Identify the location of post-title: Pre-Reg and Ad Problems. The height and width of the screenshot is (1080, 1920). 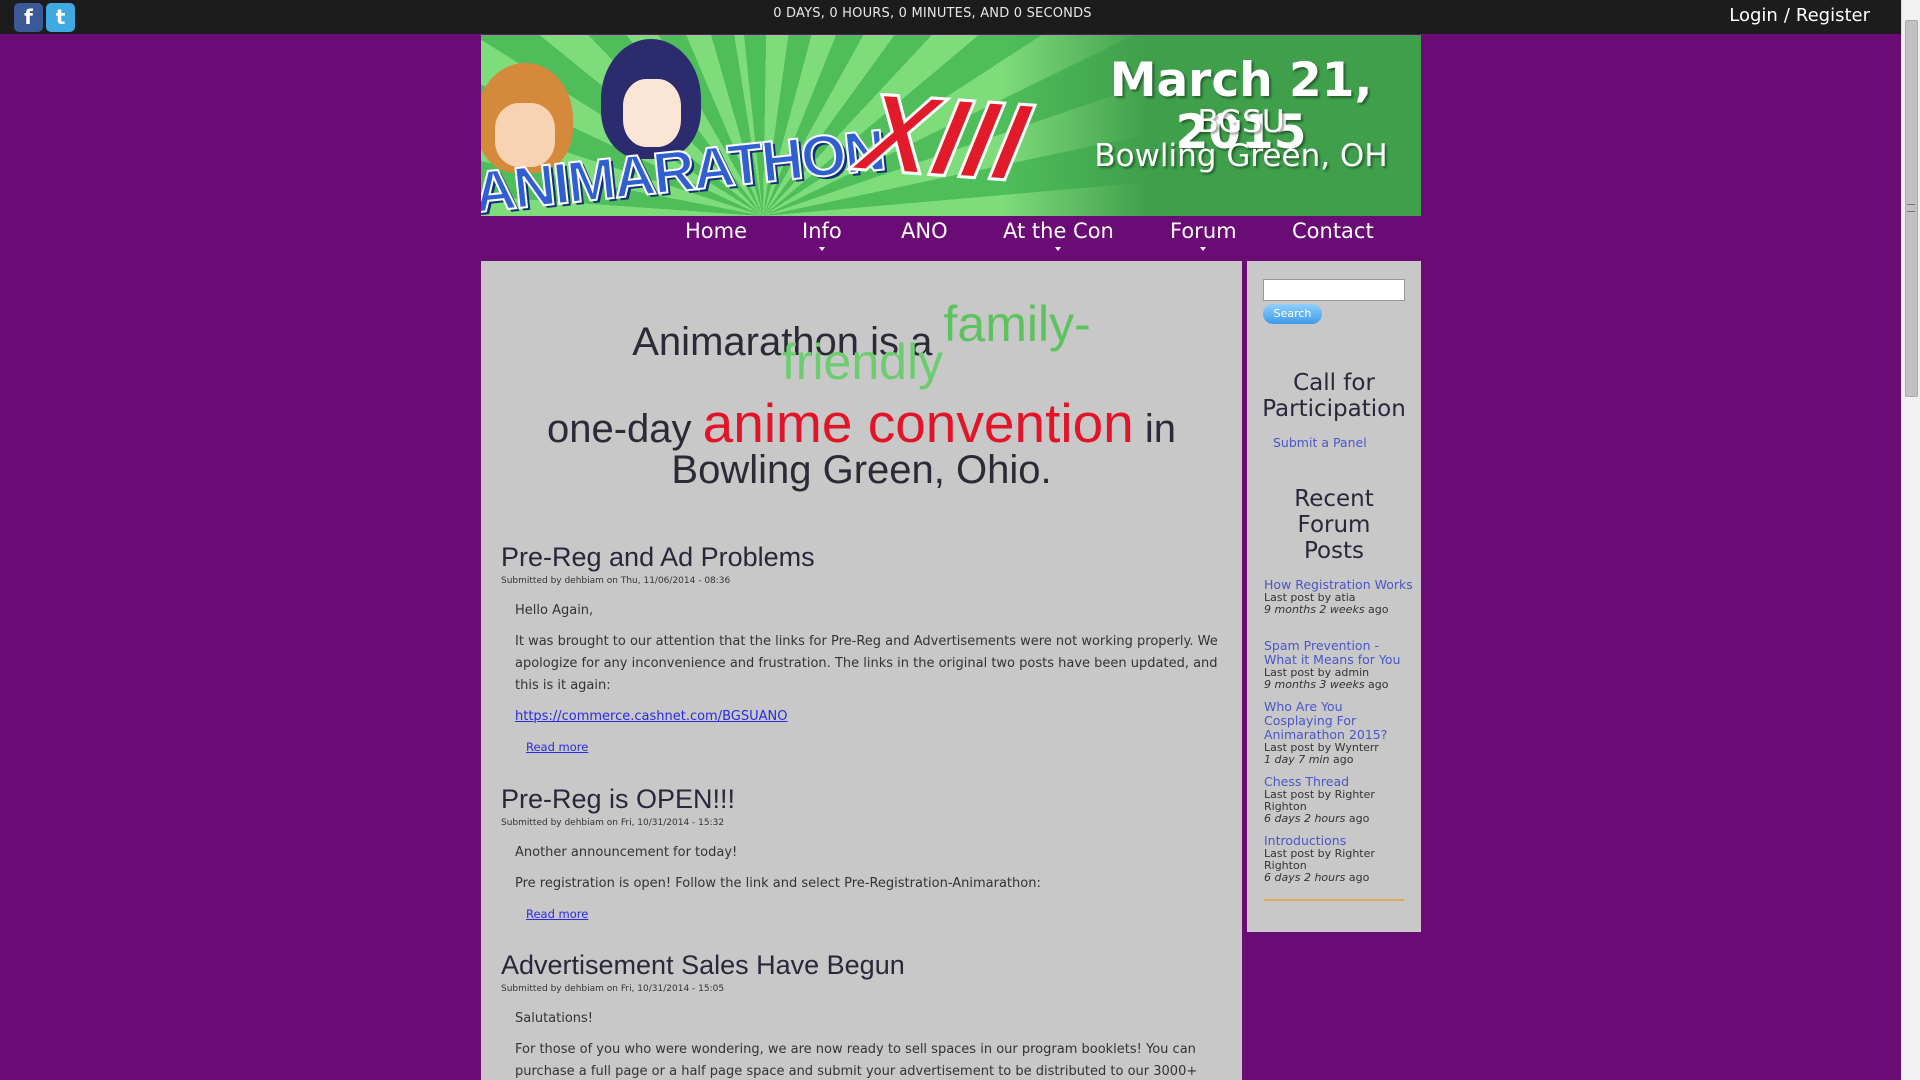
(861, 557).